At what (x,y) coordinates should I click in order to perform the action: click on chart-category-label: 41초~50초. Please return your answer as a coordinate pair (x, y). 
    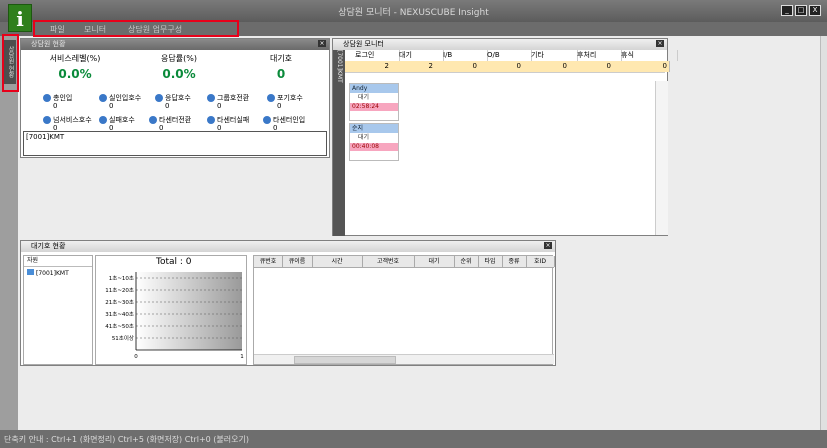
    Looking at the image, I should click on (119, 326).